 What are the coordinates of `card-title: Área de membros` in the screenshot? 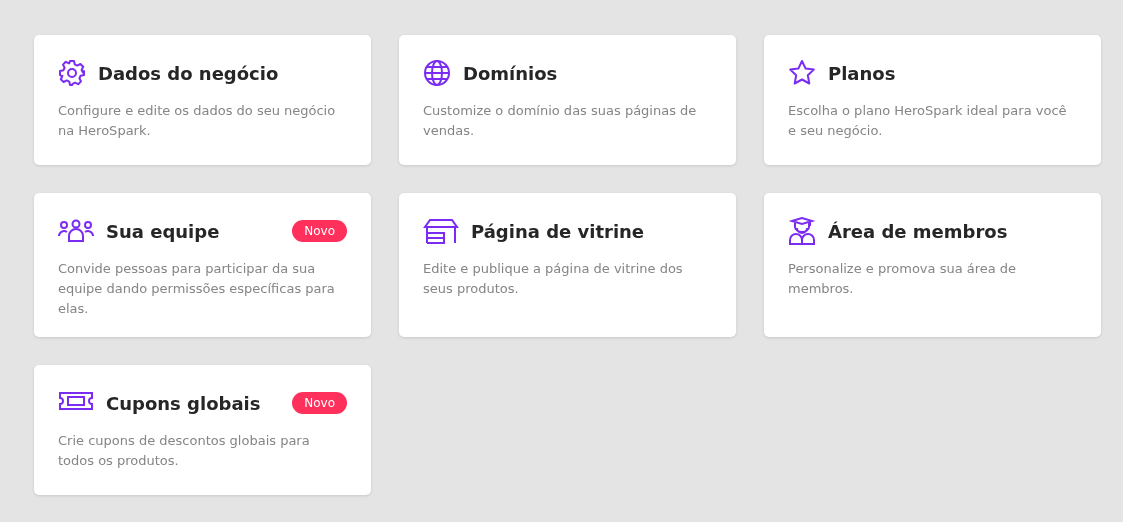 It's located at (918, 231).